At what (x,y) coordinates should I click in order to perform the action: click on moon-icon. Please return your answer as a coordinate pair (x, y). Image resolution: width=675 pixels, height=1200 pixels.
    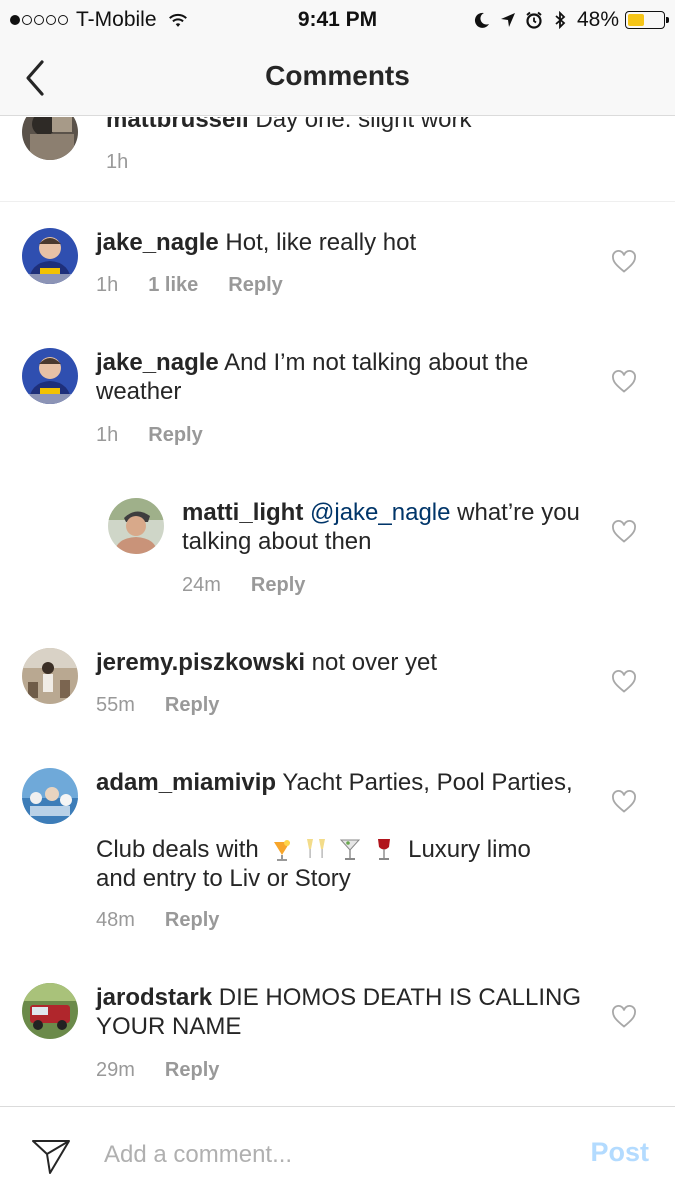
    Looking at the image, I should click on (481, 20).